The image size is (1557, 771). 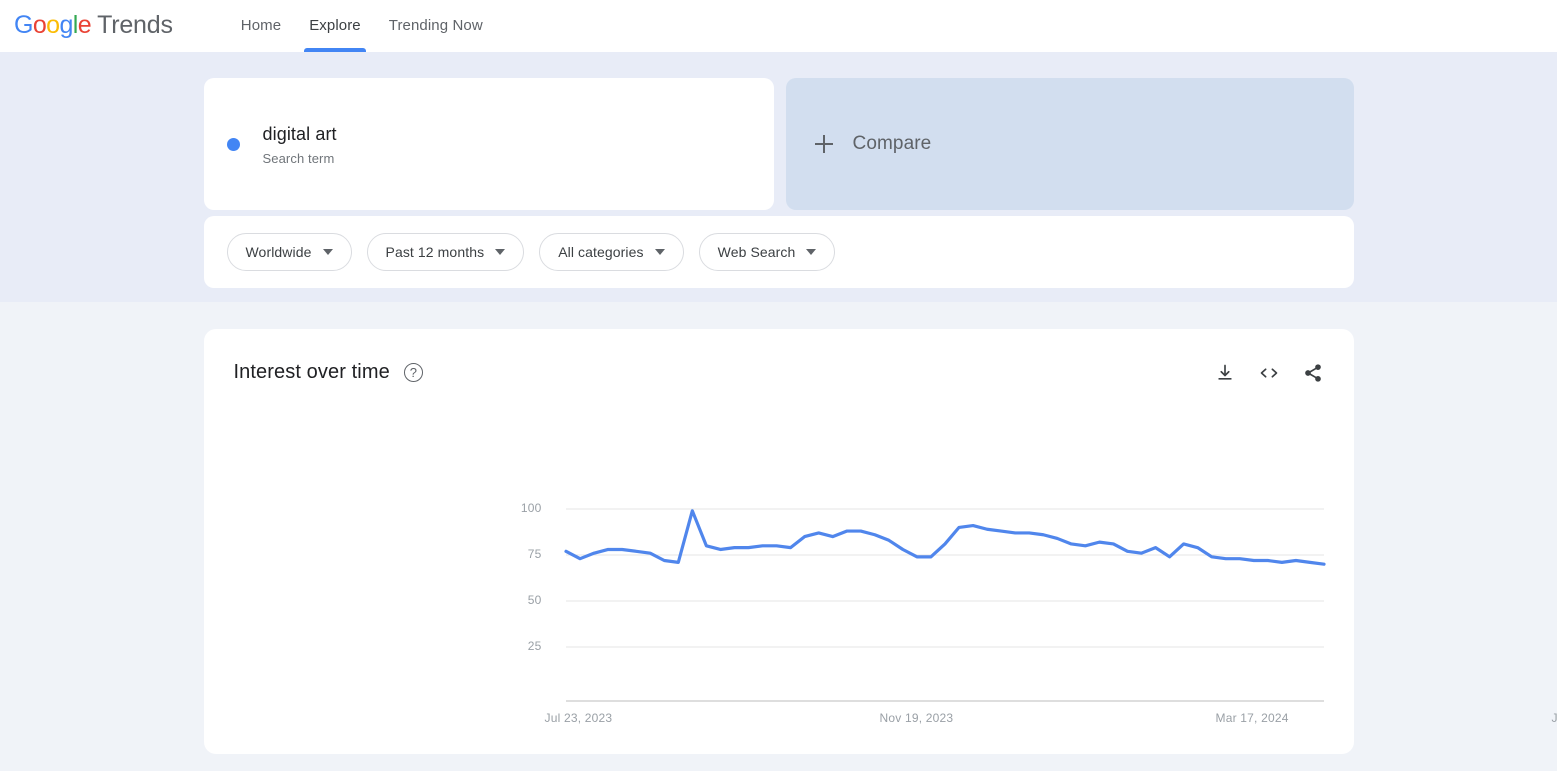 What do you see at coordinates (534, 600) in the screenshot?
I see `y-axis-tick-50: 50` at bounding box center [534, 600].